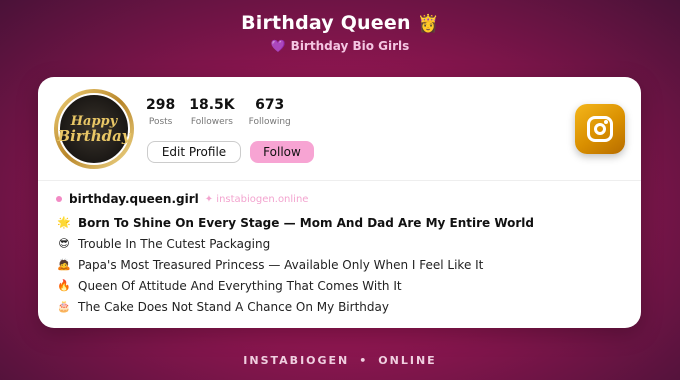  I want to click on stat-label: Followers, so click(212, 122).